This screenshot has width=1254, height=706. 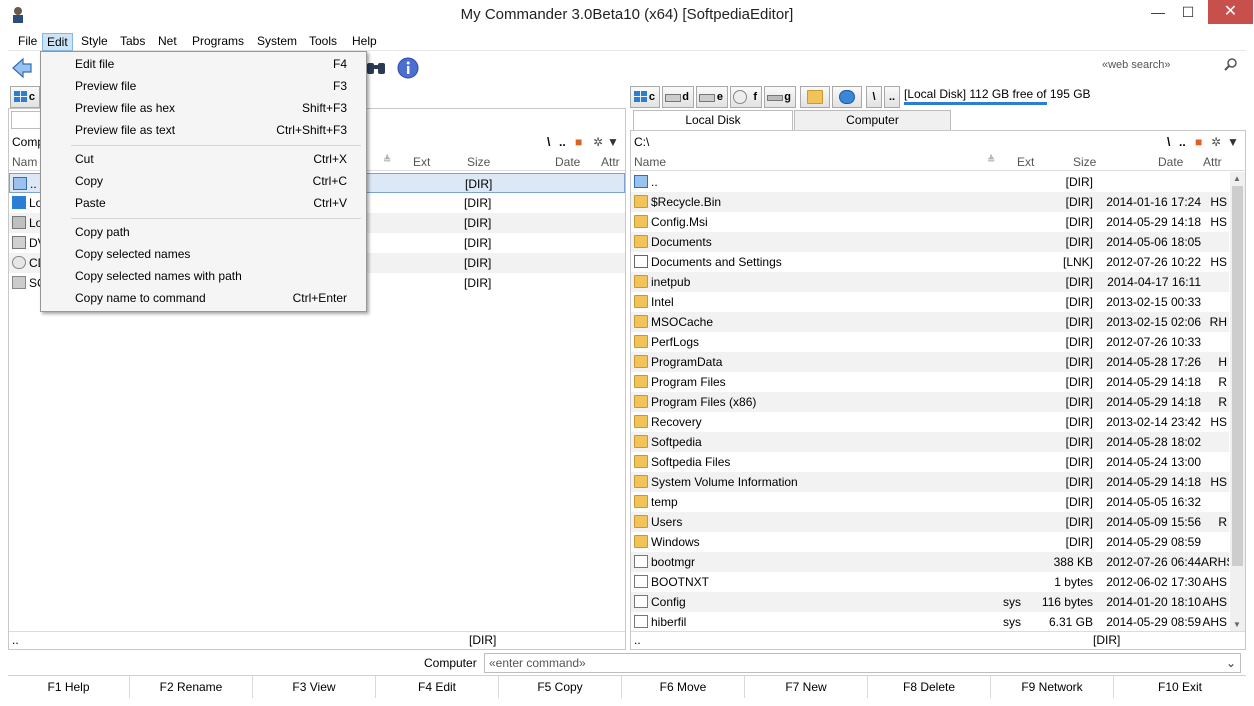 I want to click on f3-view-button: F3 View, so click(x=314, y=687).